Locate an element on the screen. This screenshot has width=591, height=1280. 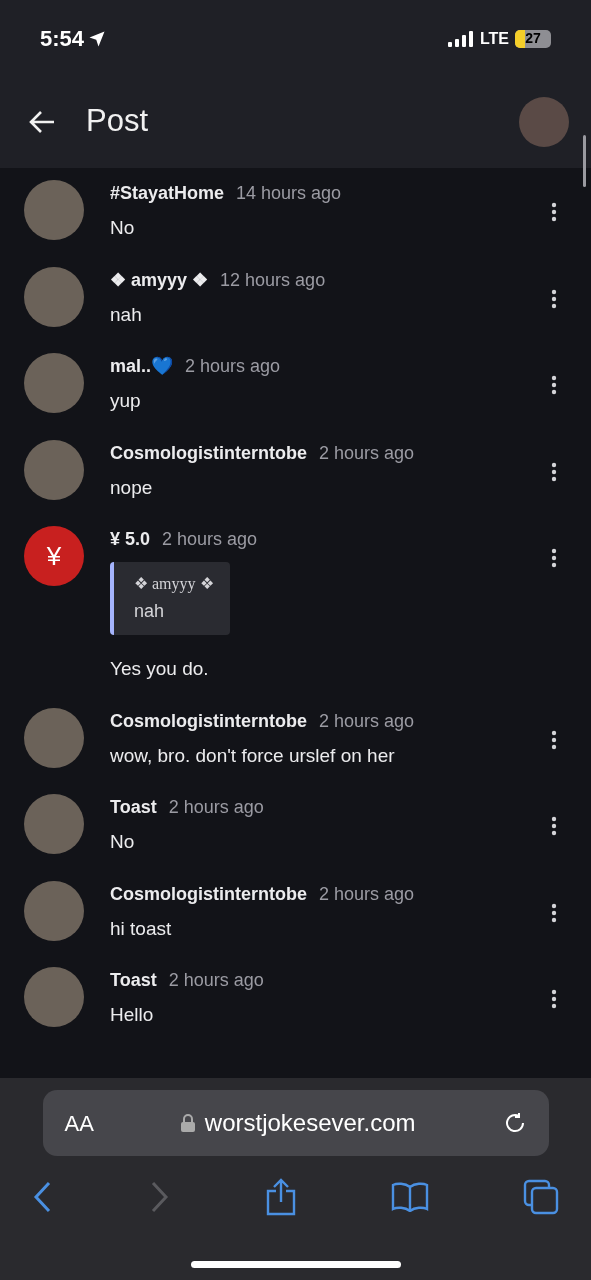
text-size-button: AA is located at coordinates (79, 1123).